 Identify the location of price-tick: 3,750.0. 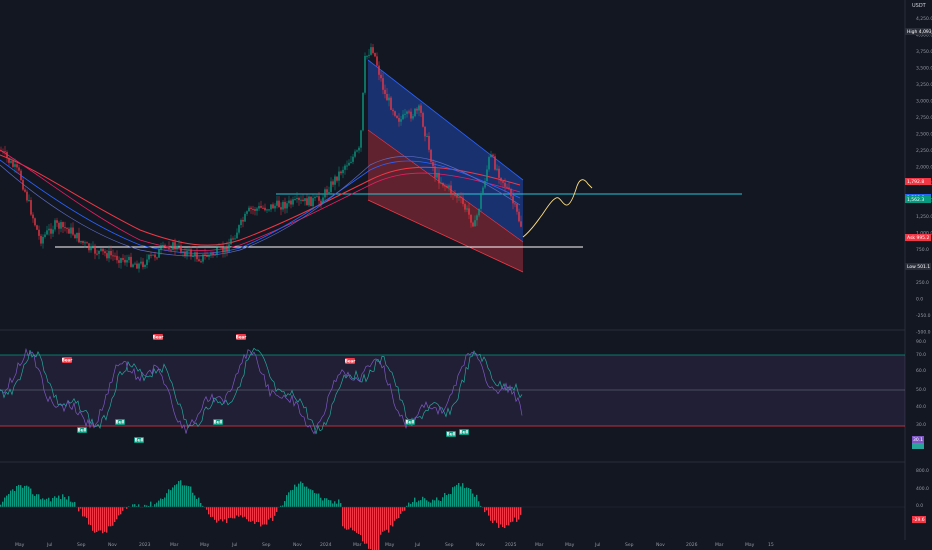
(924, 52).